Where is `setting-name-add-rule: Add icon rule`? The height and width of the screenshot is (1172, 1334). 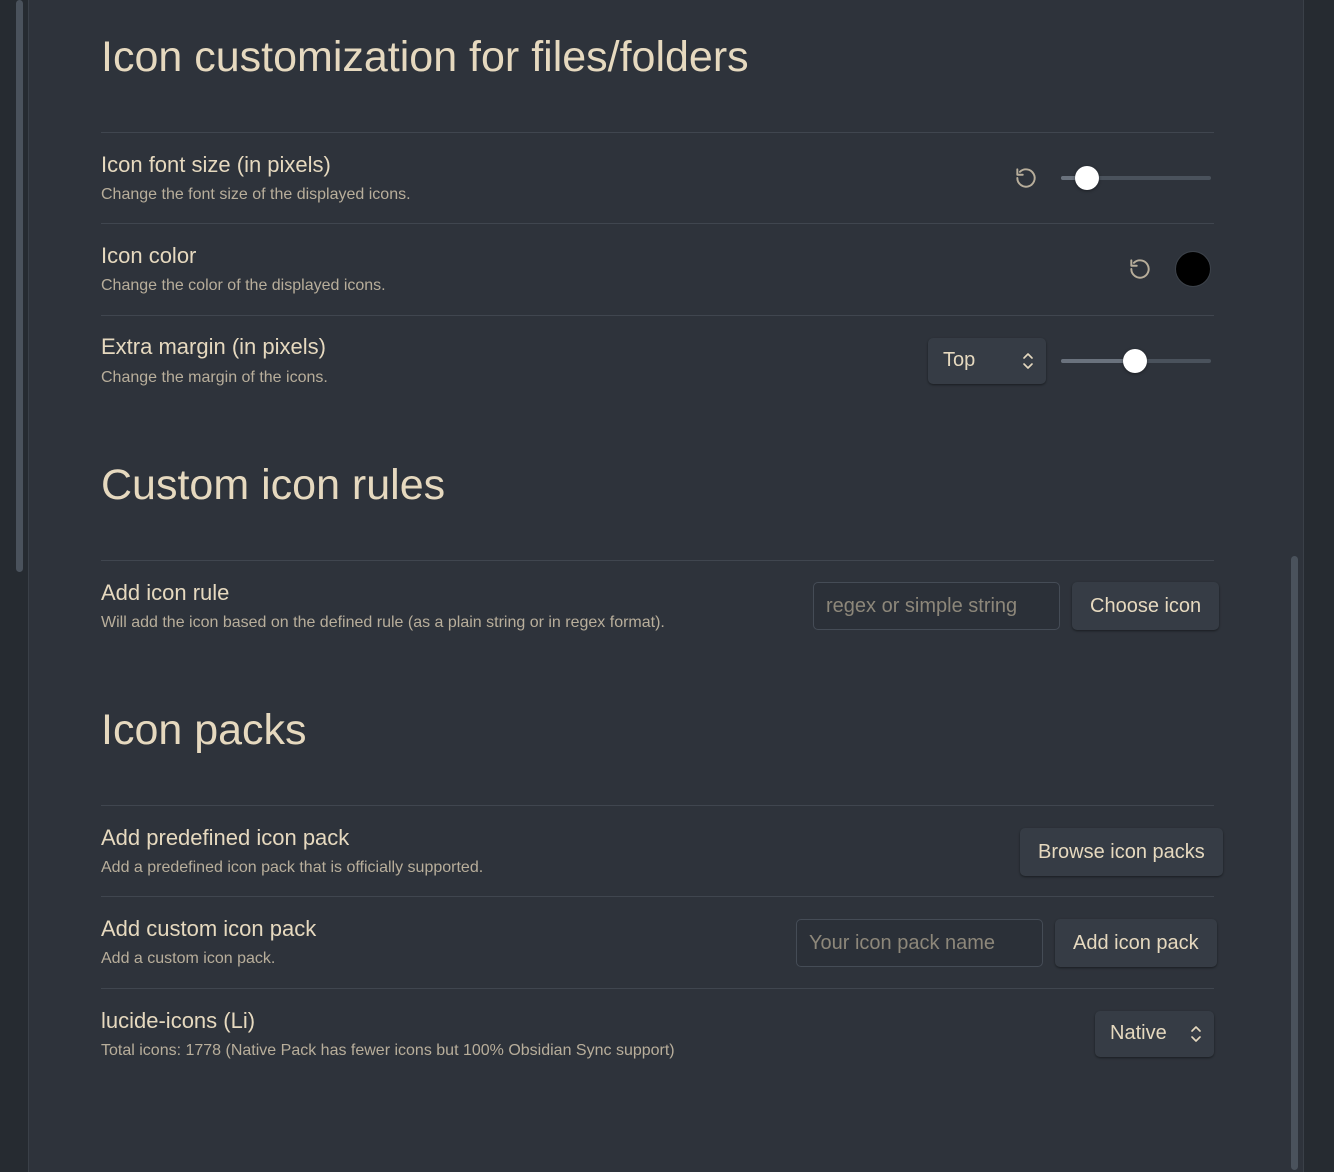
setting-name-add-rule: Add icon rule is located at coordinates (165, 592).